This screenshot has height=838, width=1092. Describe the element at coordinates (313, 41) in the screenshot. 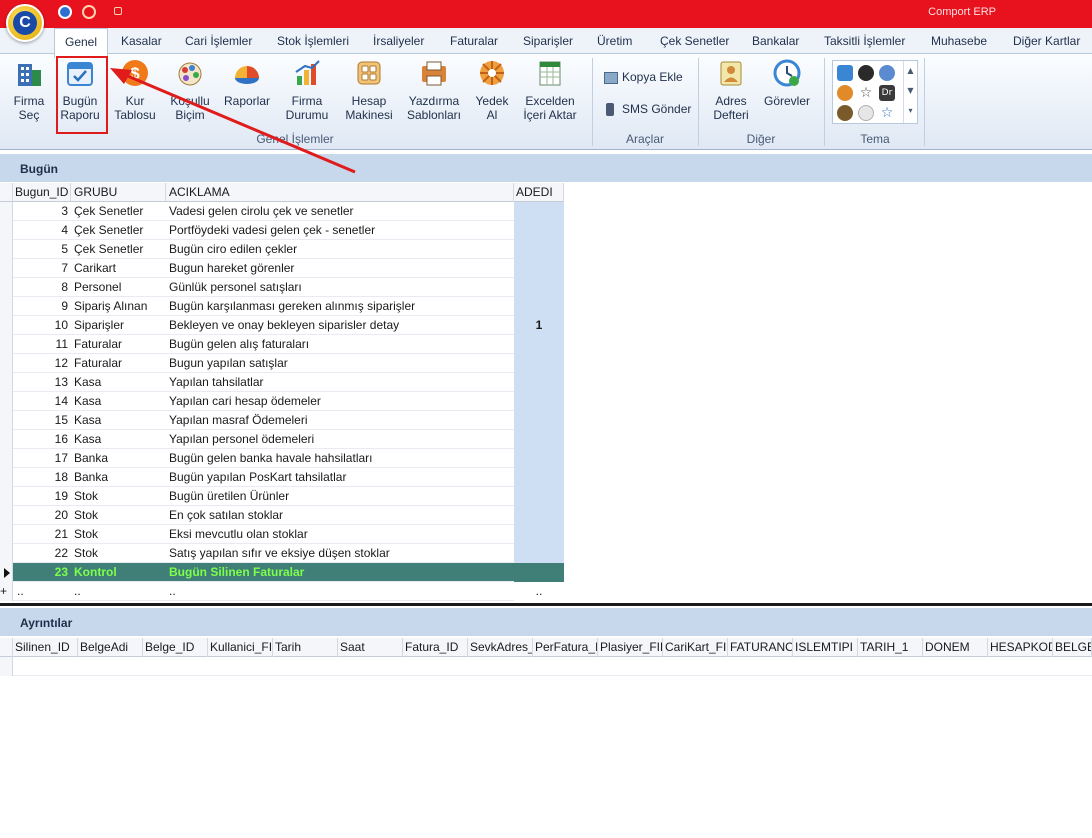

I see `tab-stok-islemleri: Stok İşlemleri` at that location.